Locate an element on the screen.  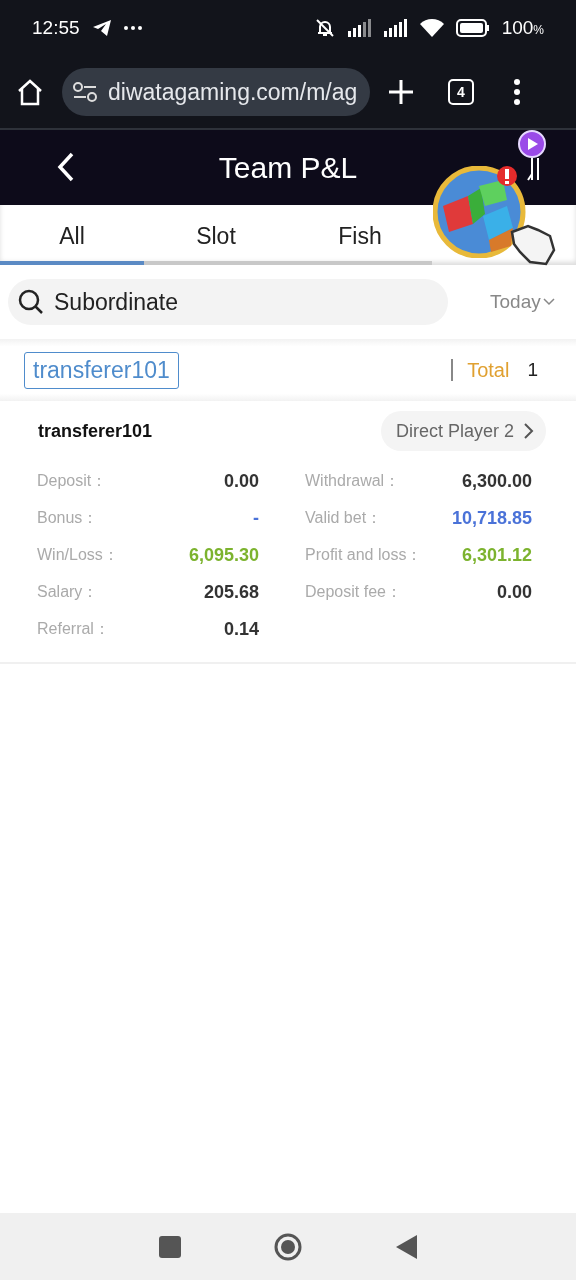
stat-value: 6,301.12 is located at coordinates (496, 555).